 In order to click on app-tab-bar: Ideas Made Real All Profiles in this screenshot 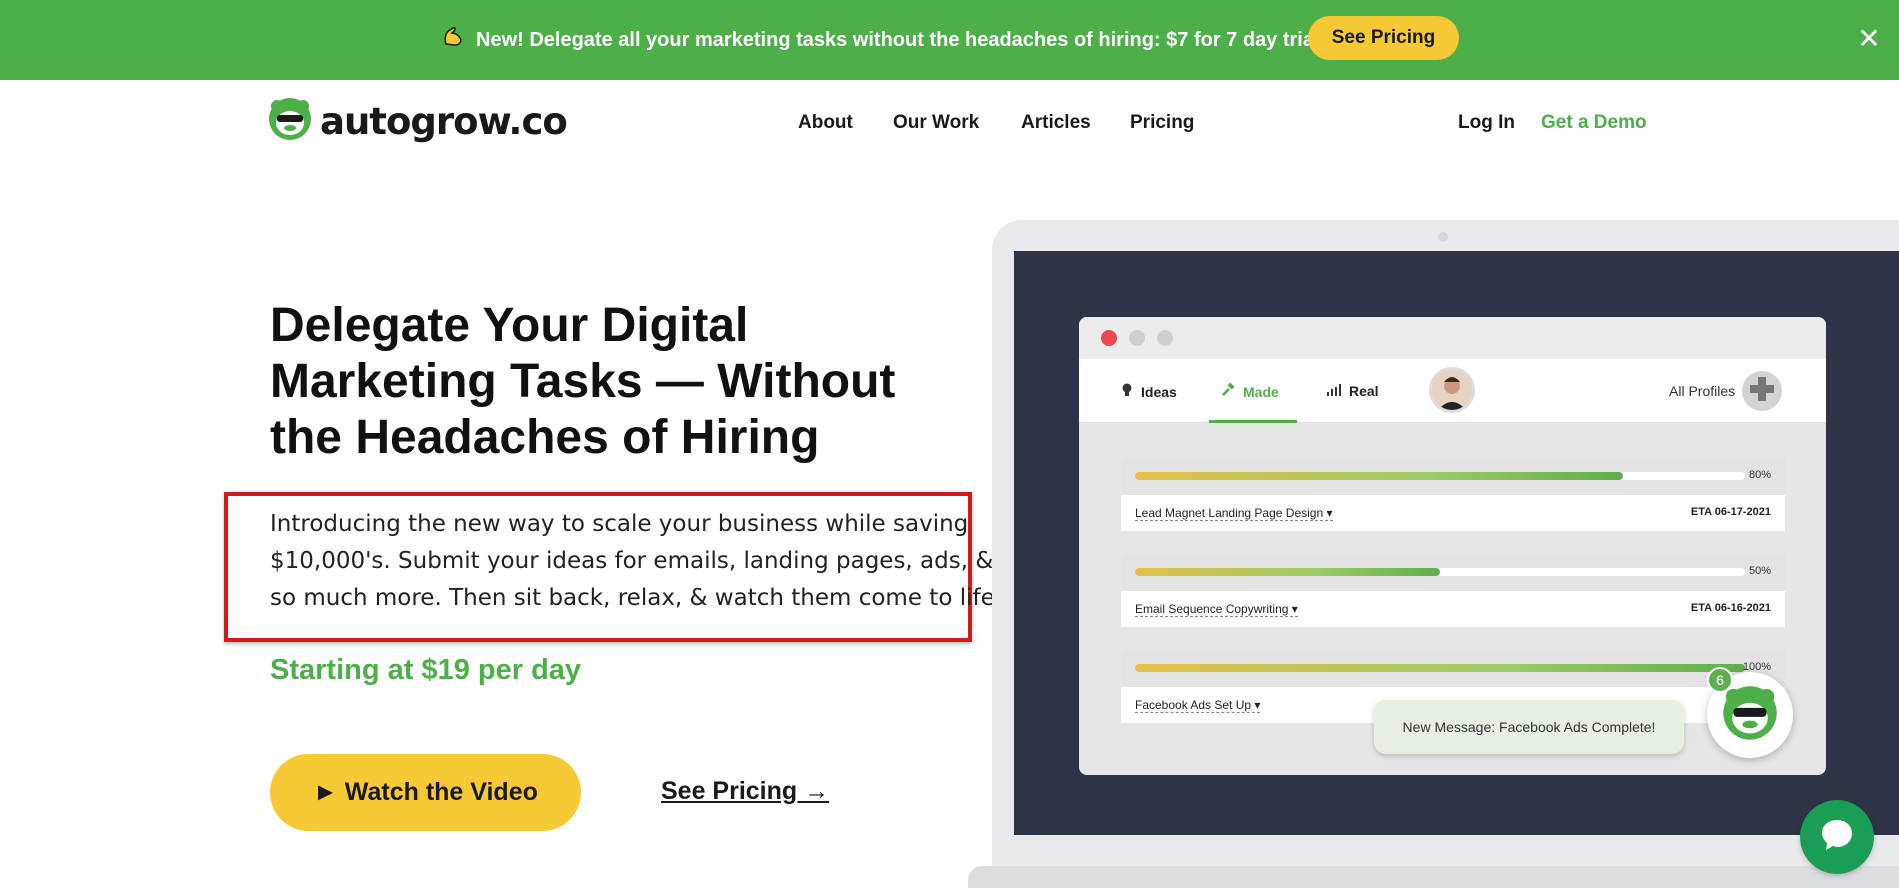, I will do `click(1452, 391)`.